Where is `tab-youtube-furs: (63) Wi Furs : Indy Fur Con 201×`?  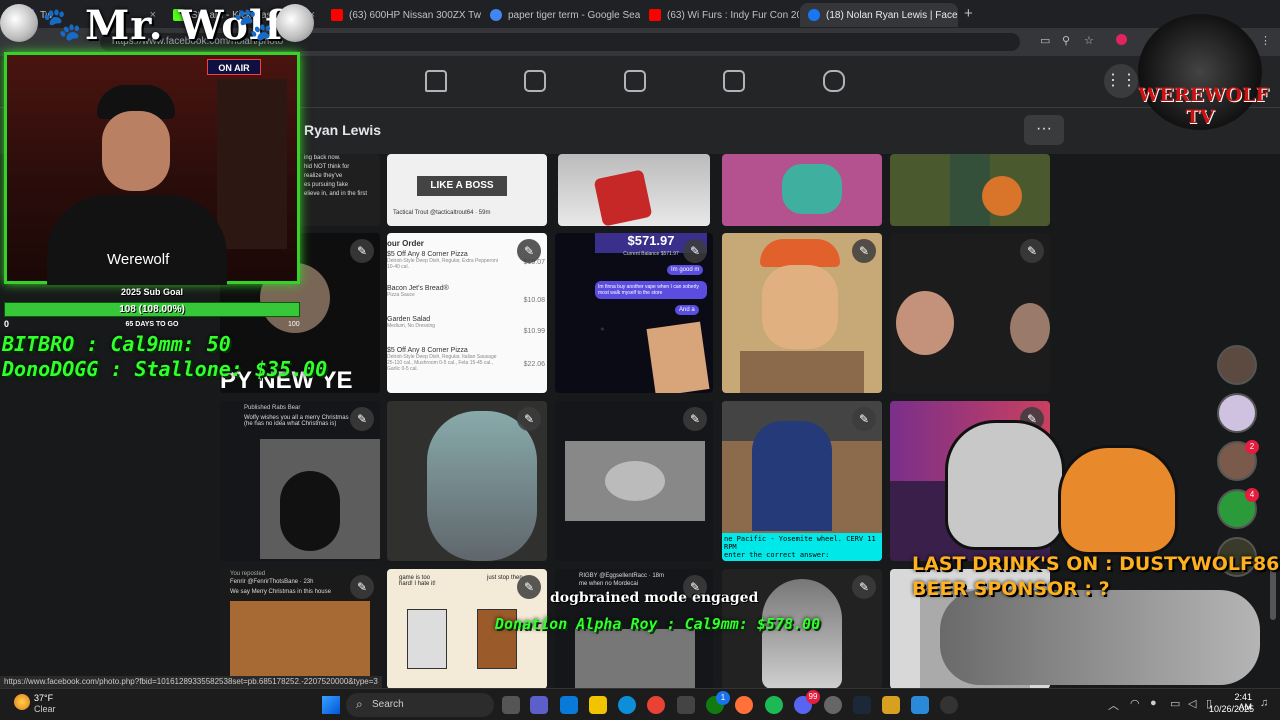
tab-youtube-furs: (63) Wi Furs : Indy Fur Con 201× is located at coordinates (720, 15).